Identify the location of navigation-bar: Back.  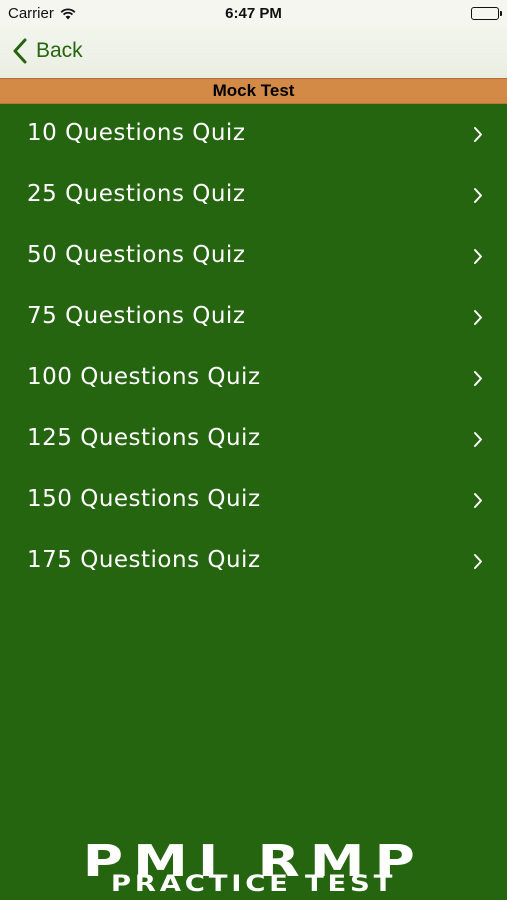
(253, 53).